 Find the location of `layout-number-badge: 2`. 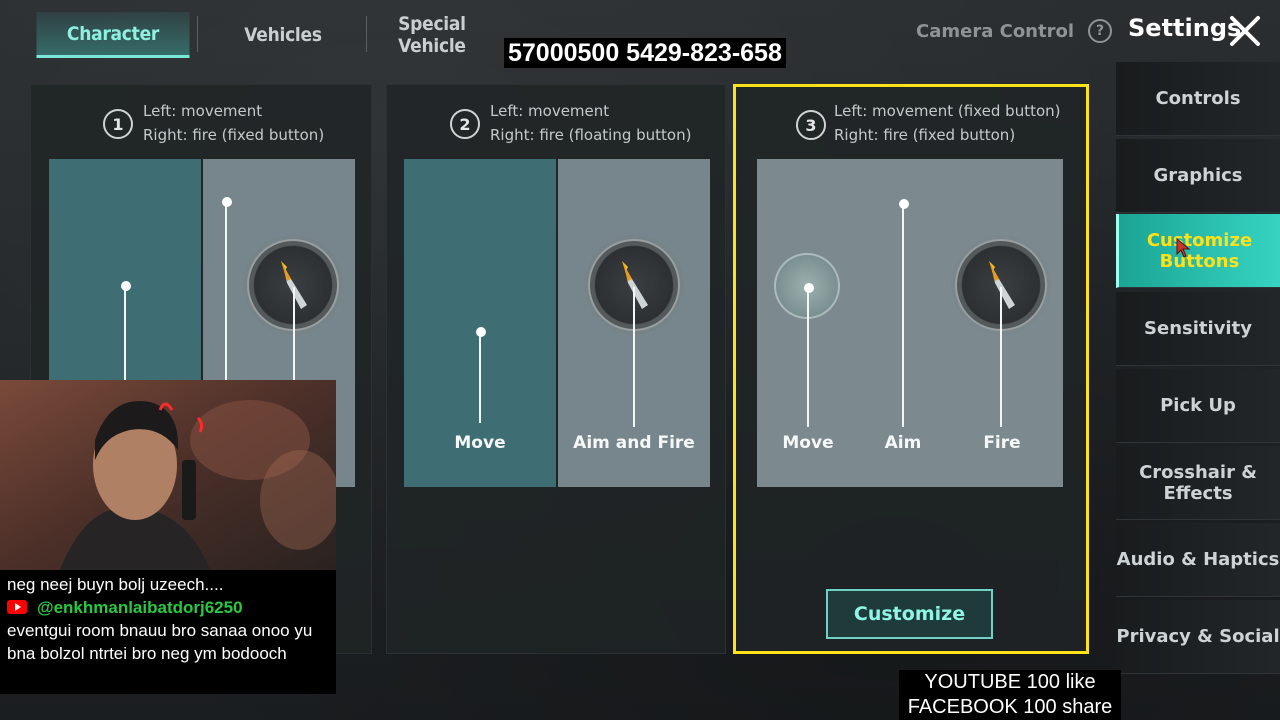

layout-number-badge: 2 is located at coordinates (465, 124).